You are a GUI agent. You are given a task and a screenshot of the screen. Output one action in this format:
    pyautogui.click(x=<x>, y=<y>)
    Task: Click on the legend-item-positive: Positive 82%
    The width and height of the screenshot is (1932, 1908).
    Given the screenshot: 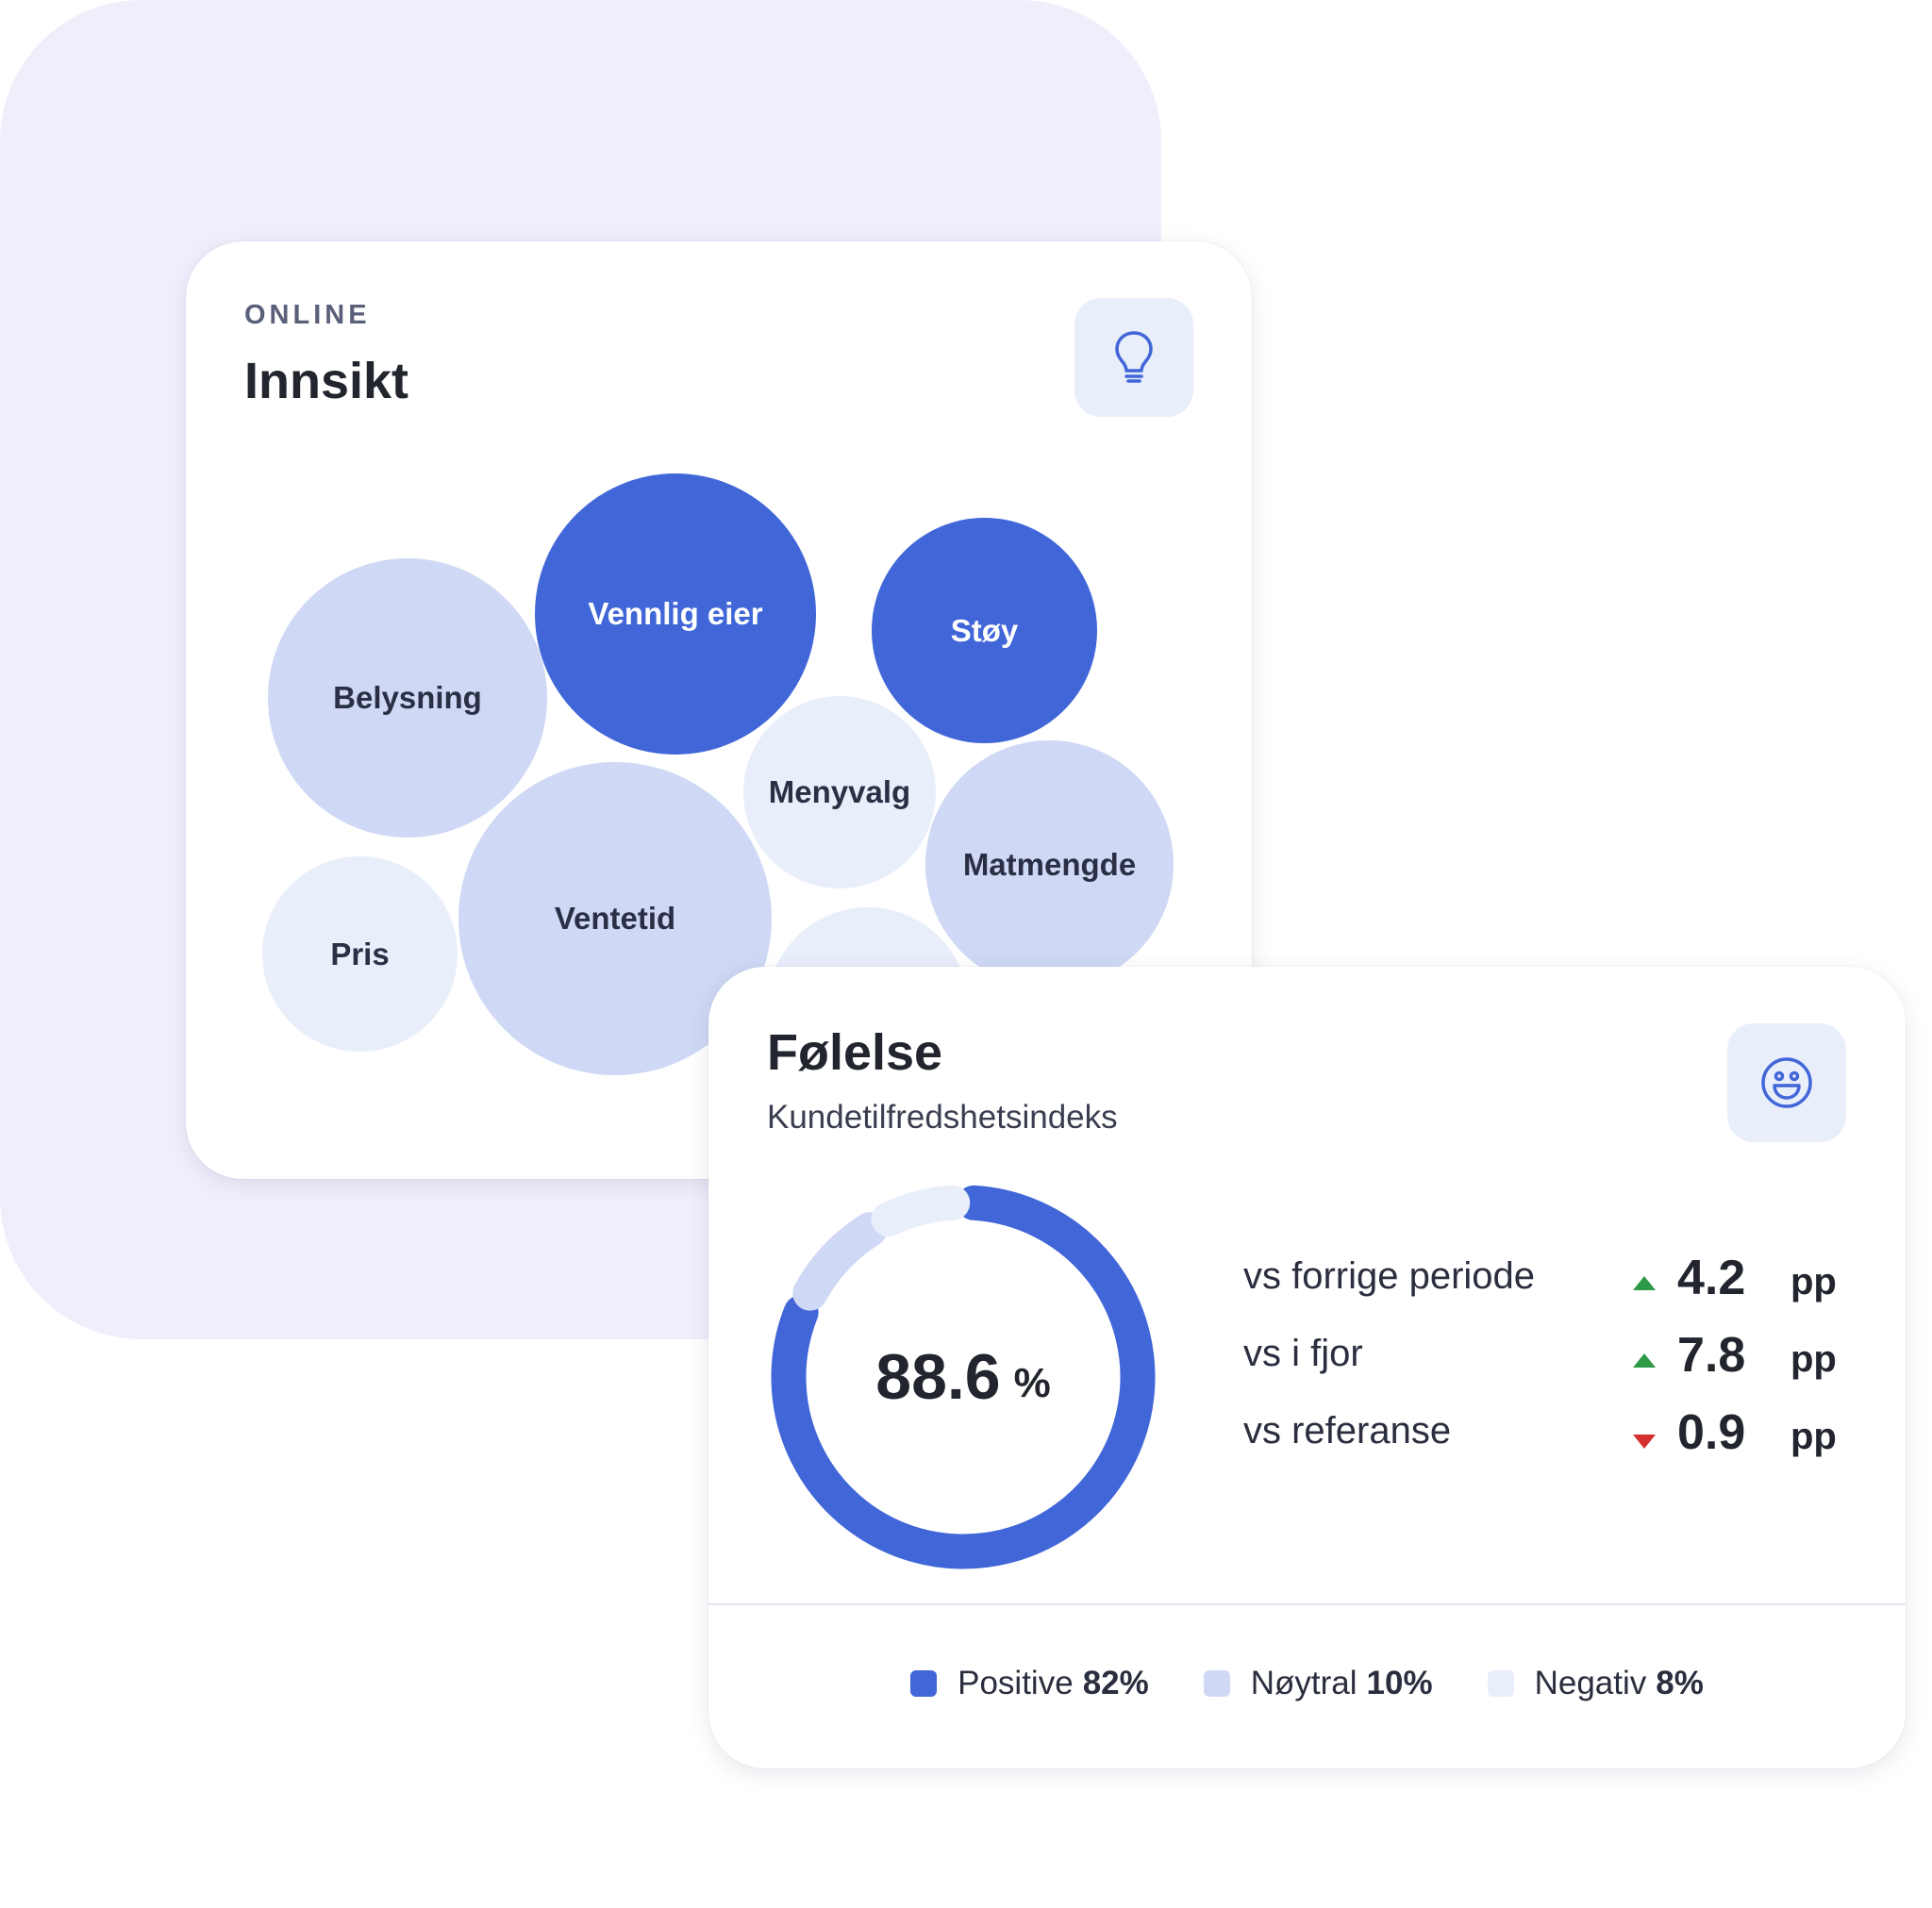 What is the action you would take?
    pyautogui.click(x=1030, y=1684)
    